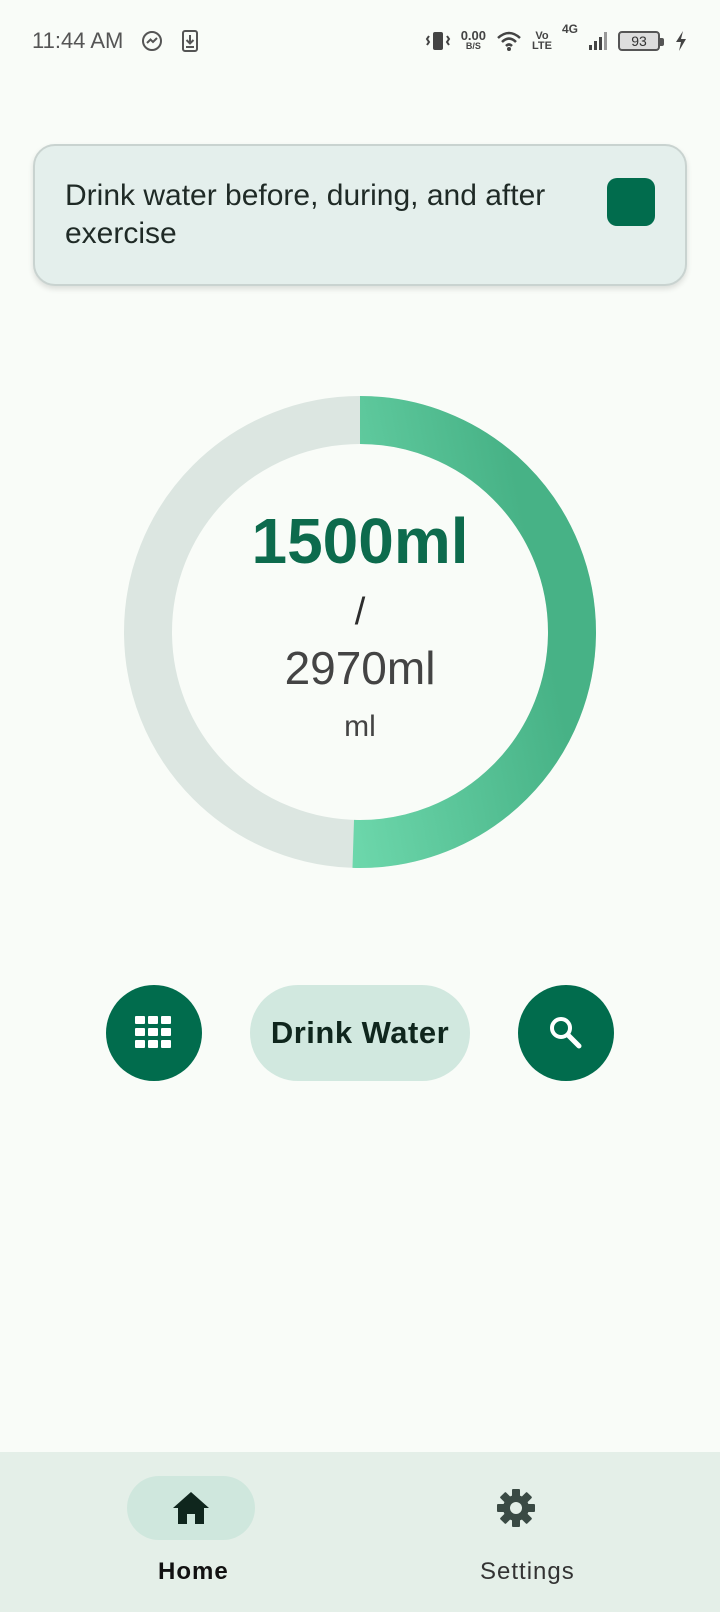 This screenshot has height=1612, width=720. Describe the element at coordinates (631, 202) in the screenshot. I see `tip-checkbox` at that location.